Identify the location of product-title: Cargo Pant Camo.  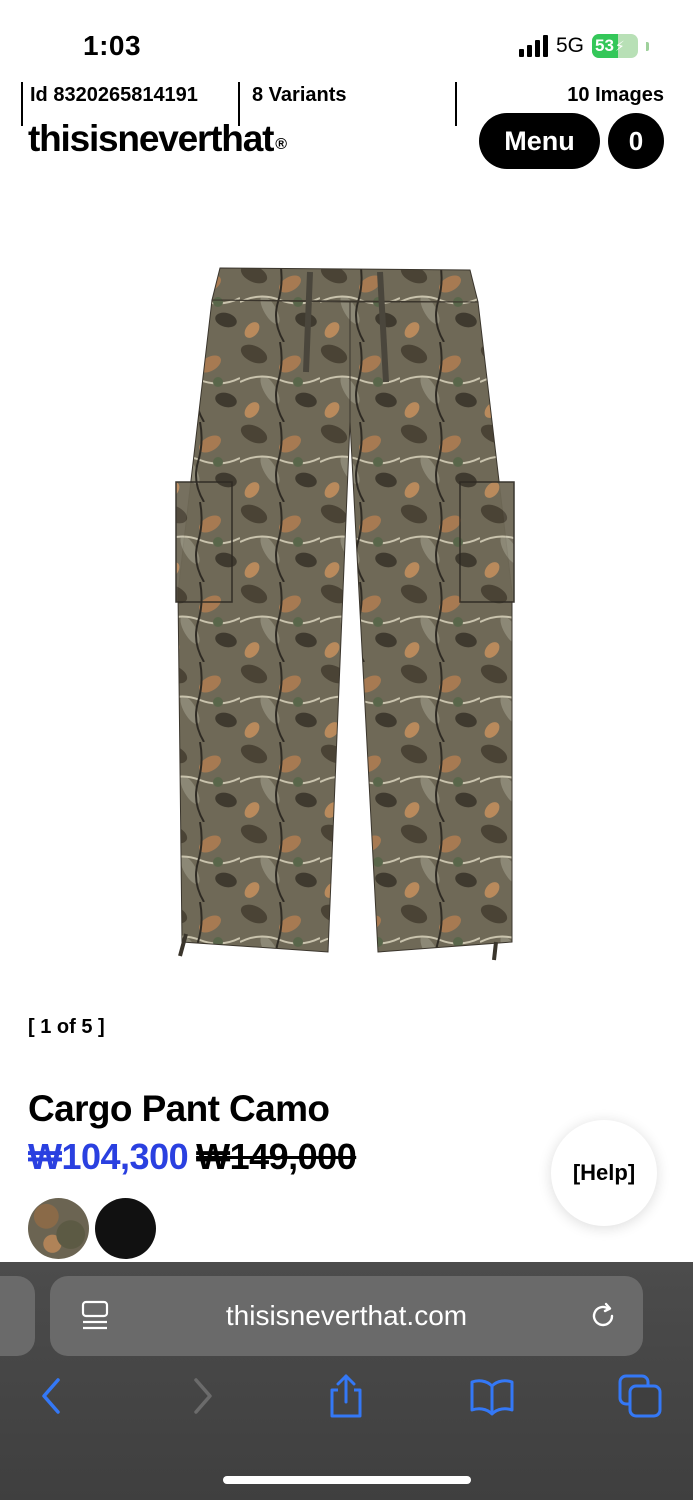
(179, 1108).